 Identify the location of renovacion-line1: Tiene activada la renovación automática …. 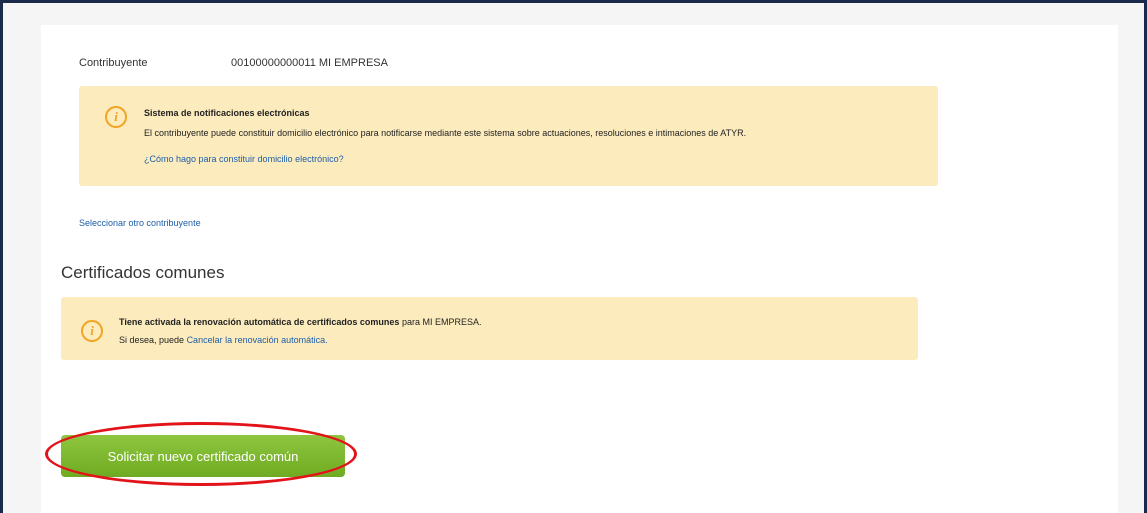
(300, 322).